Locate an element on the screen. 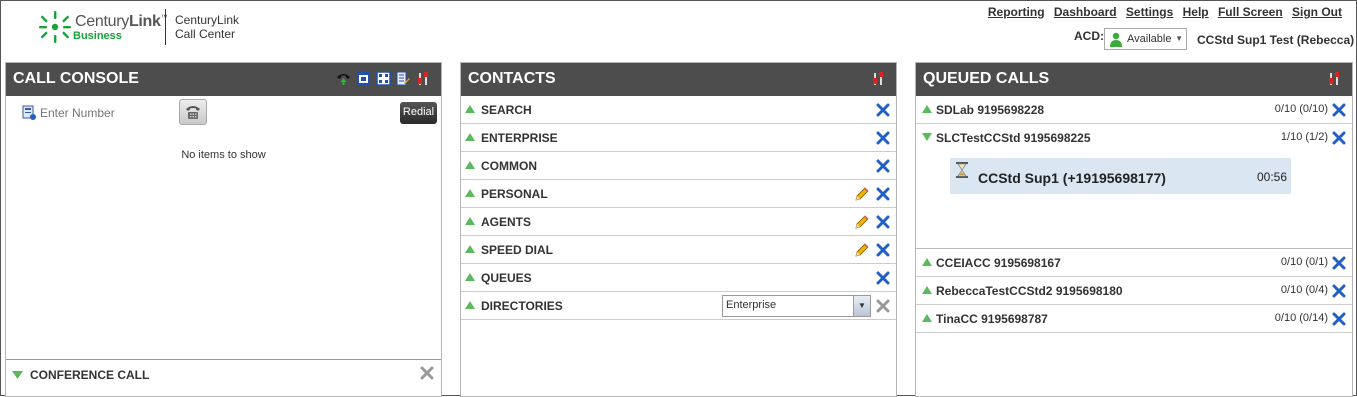  contact-category-row: SPEED DIAL is located at coordinates (678, 250).